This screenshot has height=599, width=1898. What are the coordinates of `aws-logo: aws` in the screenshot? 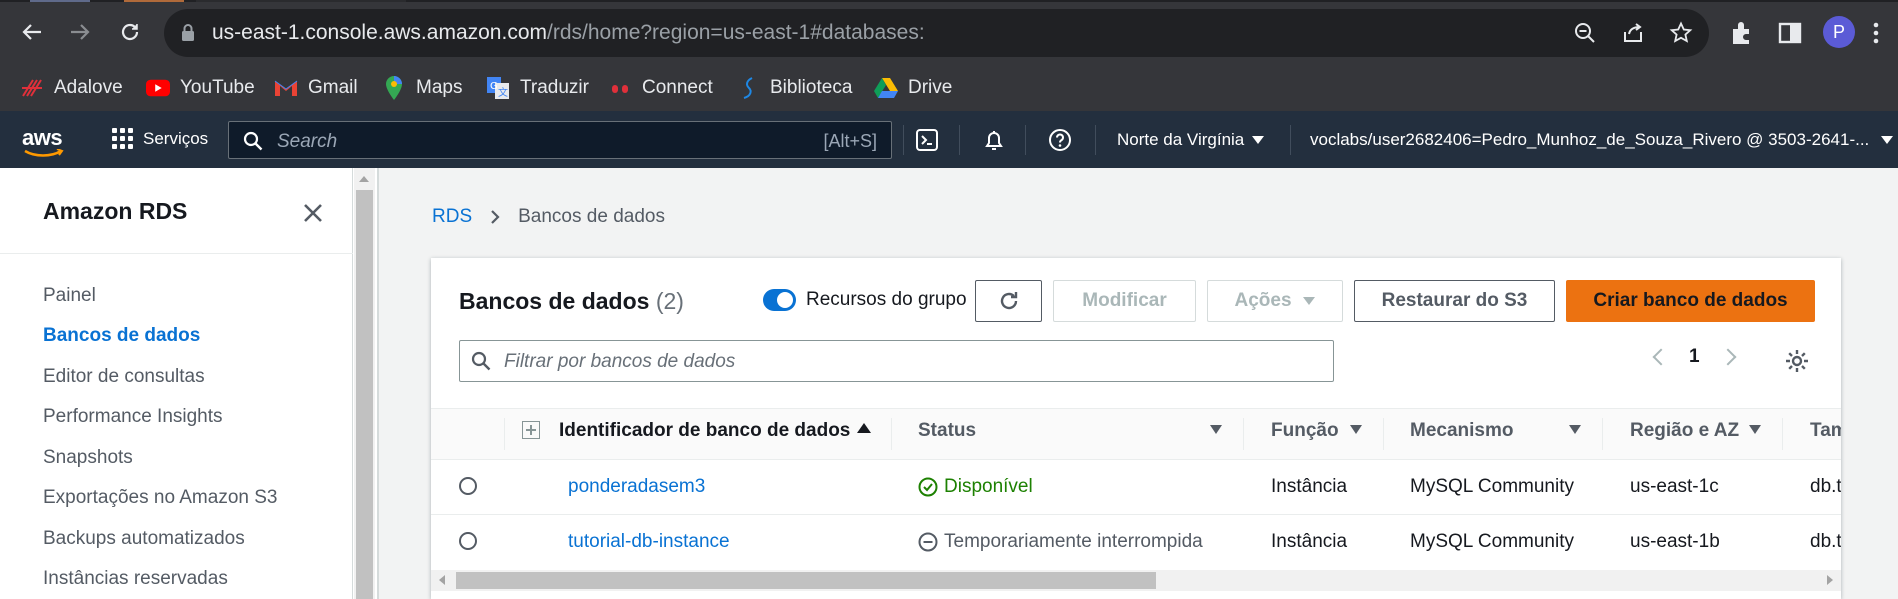 It's located at (42, 138).